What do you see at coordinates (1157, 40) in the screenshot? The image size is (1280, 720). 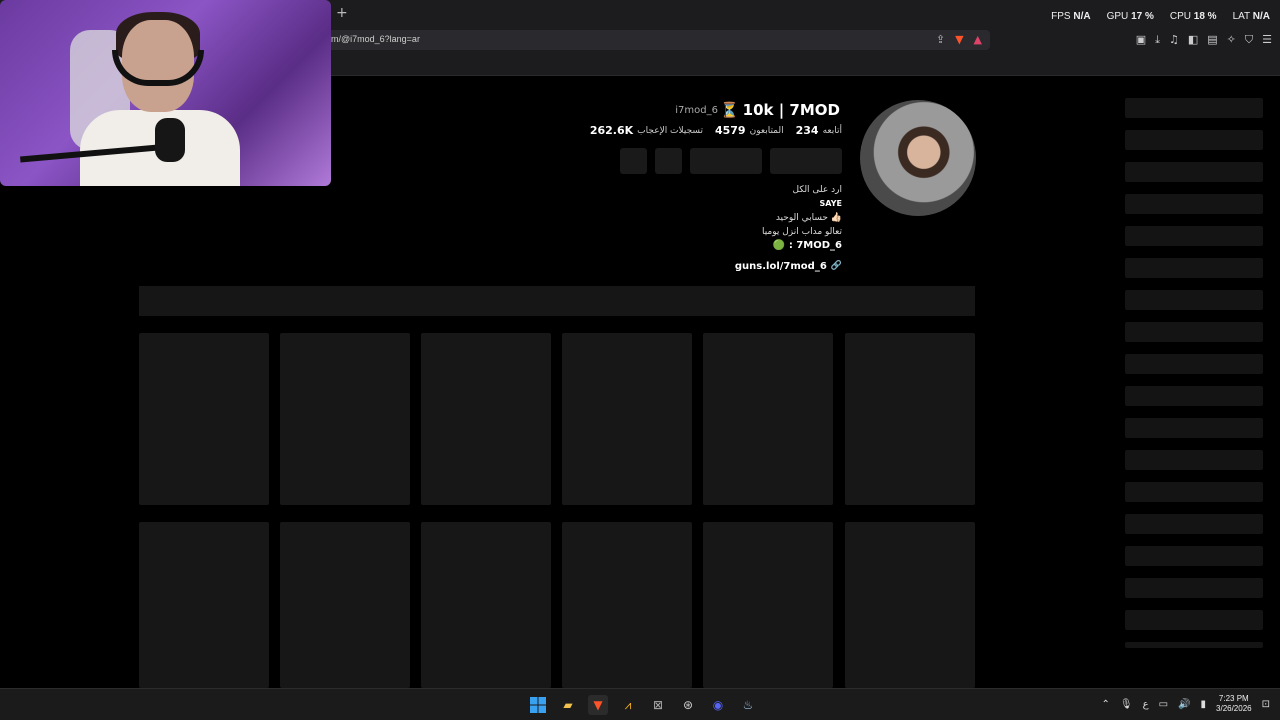 I see `download-icon: ⤓` at bounding box center [1157, 40].